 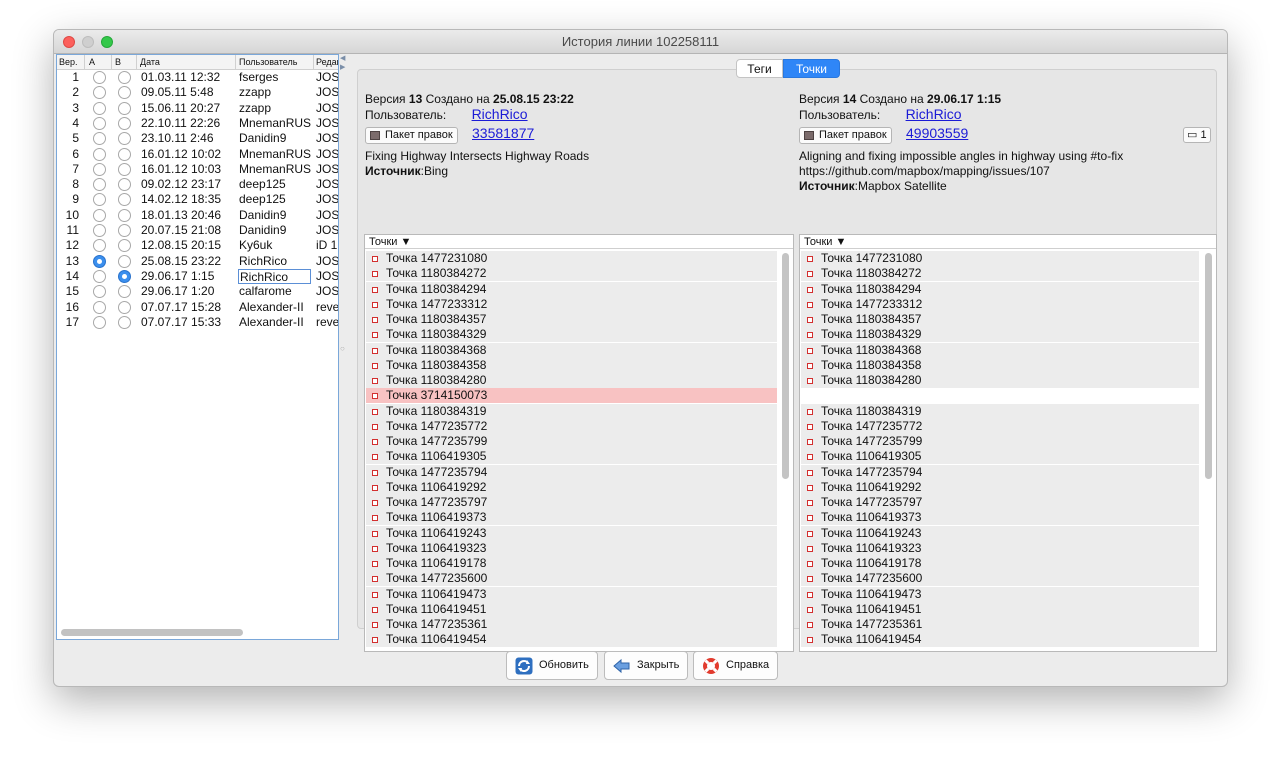 I want to click on list-item: Точка 1477235361, so click(x=571, y=624).